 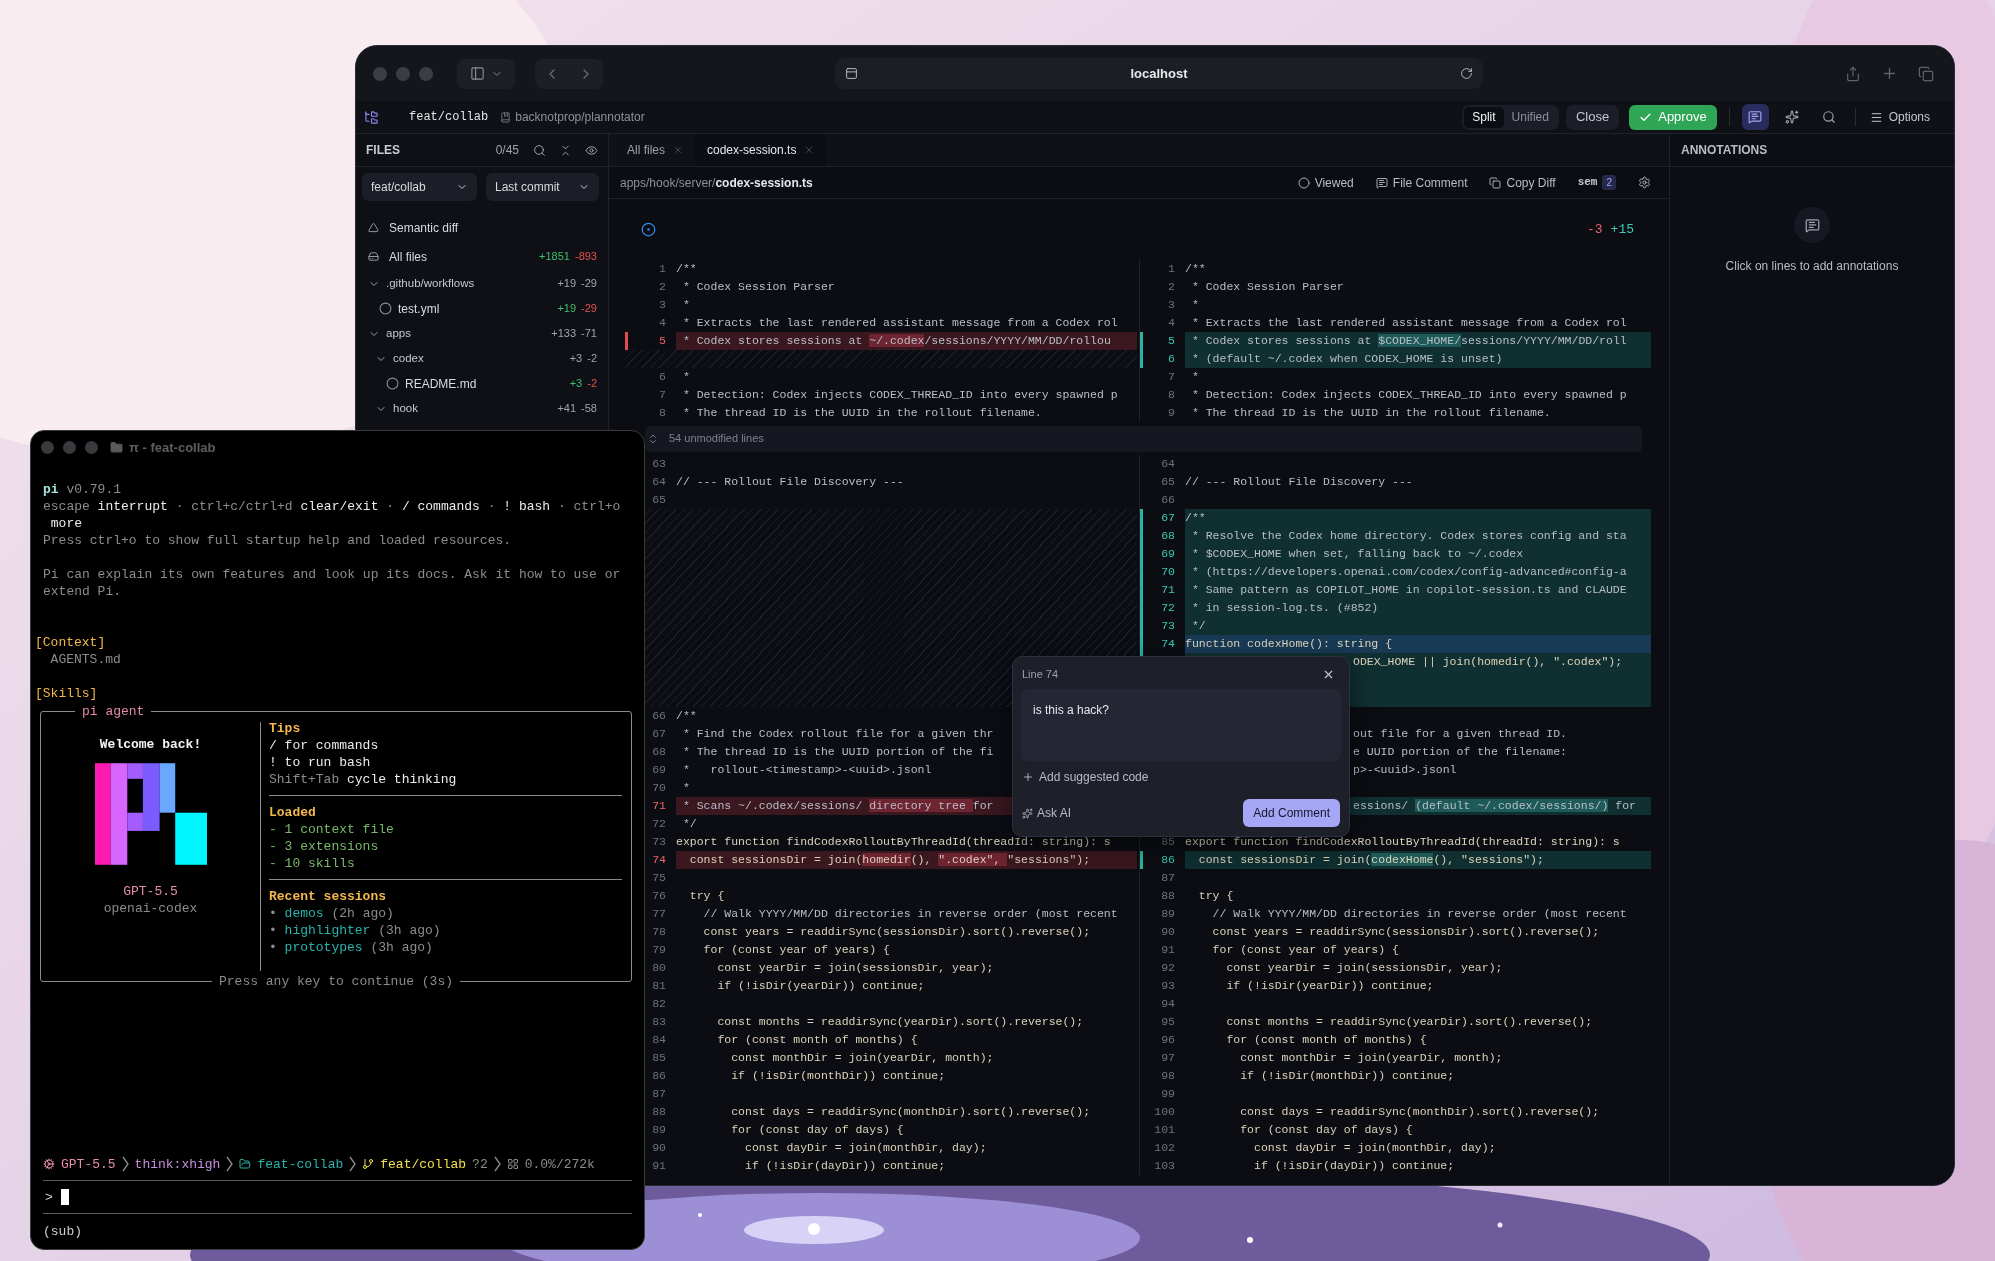 I want to click on folder-name: apps, so click(x=398, y=333).